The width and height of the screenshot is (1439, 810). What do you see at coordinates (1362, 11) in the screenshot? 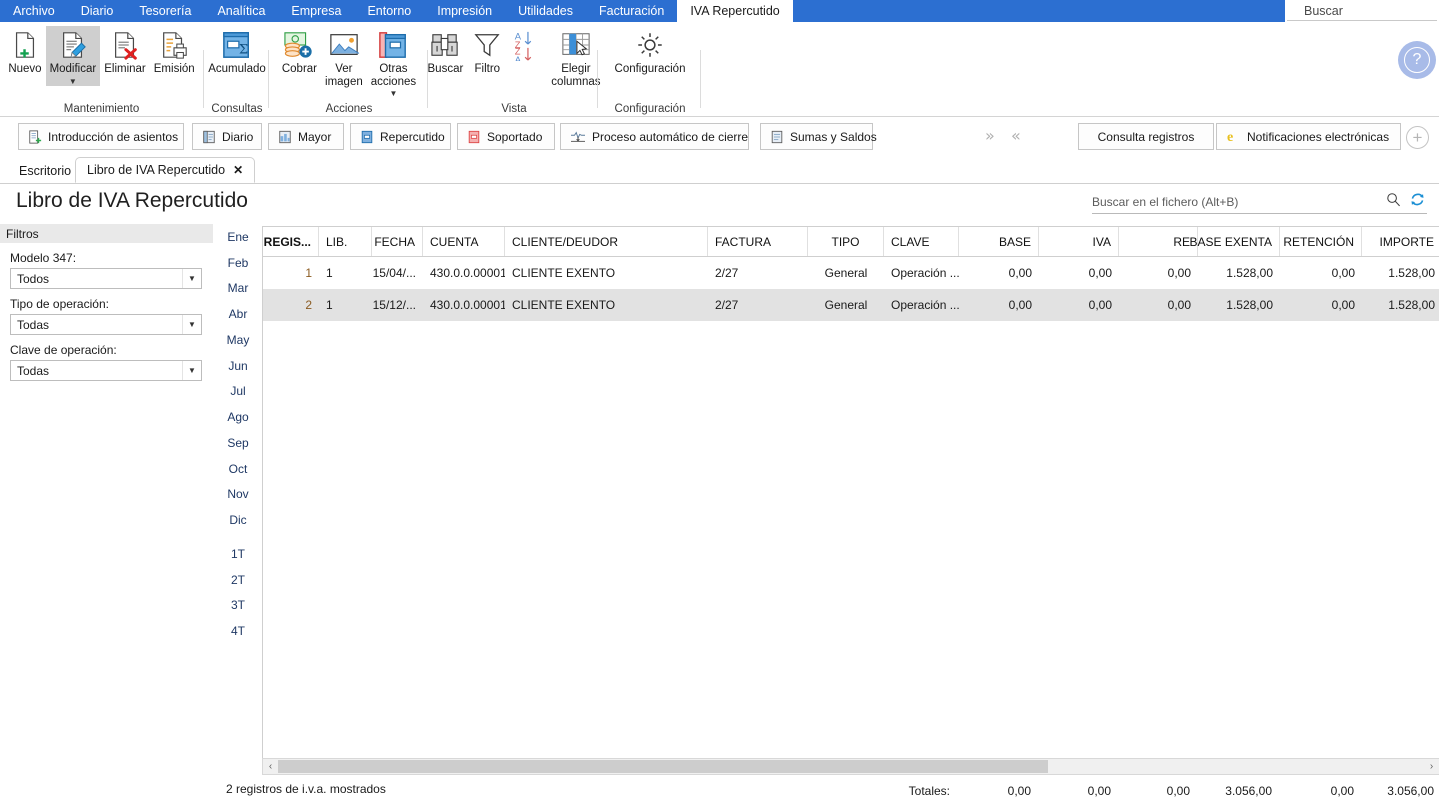
I see `global-search-box: Buscar` at bounding box center [1362, 11].